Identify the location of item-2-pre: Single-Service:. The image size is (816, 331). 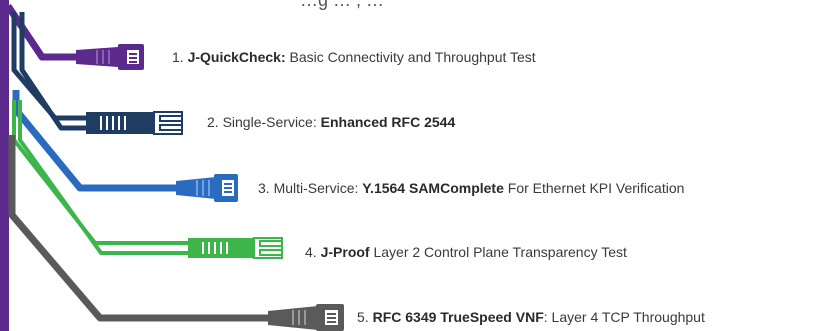
(269, 122).